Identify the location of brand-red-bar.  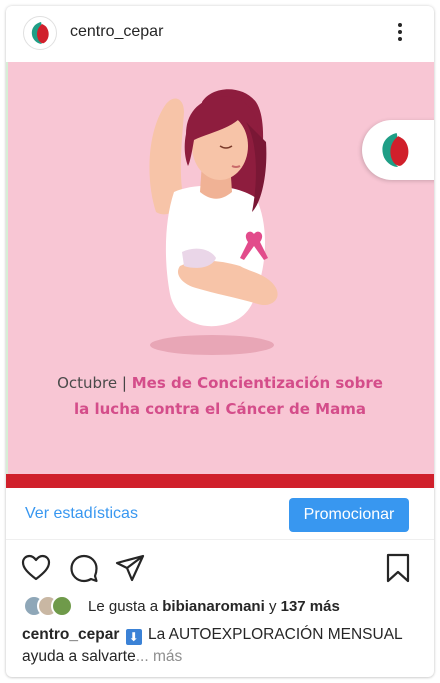
(220, 481).